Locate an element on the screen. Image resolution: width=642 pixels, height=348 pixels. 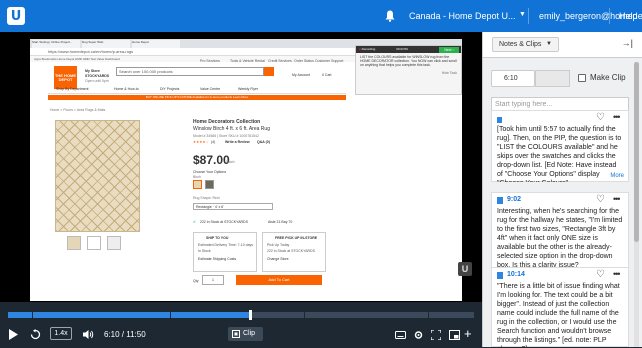
volume-icon is located at coordinates (88, 334).